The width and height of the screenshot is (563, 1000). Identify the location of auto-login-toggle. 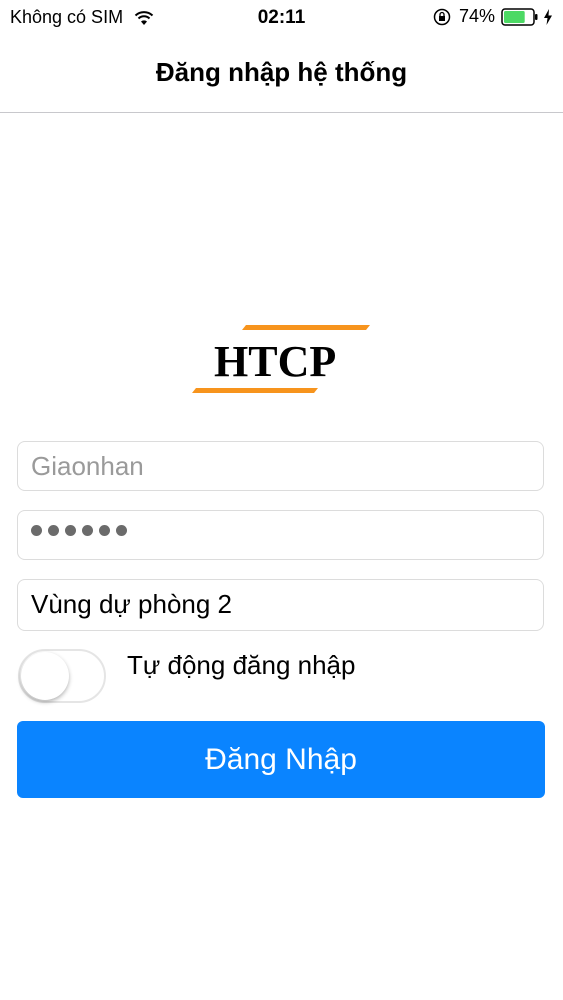
(62, 676).